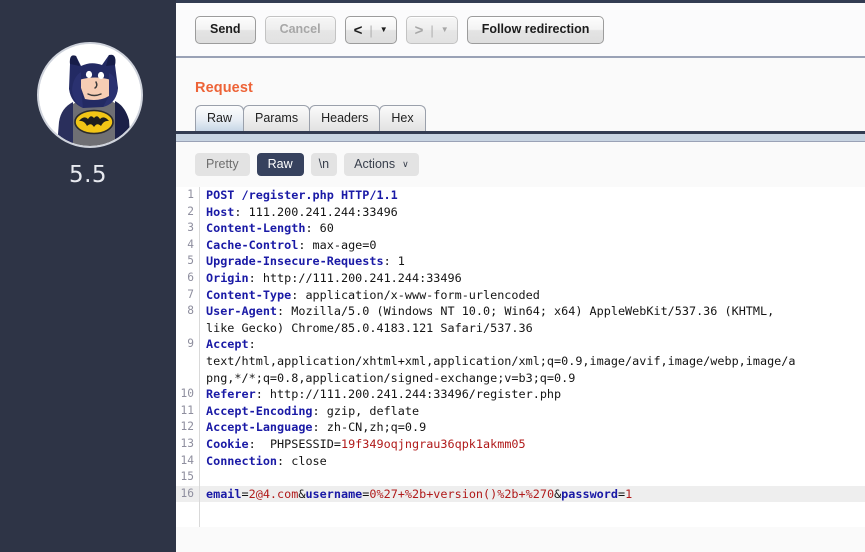 The width and height of the screenshot is (865, 552). I want to click on line-number: 14, so click(187, 460).